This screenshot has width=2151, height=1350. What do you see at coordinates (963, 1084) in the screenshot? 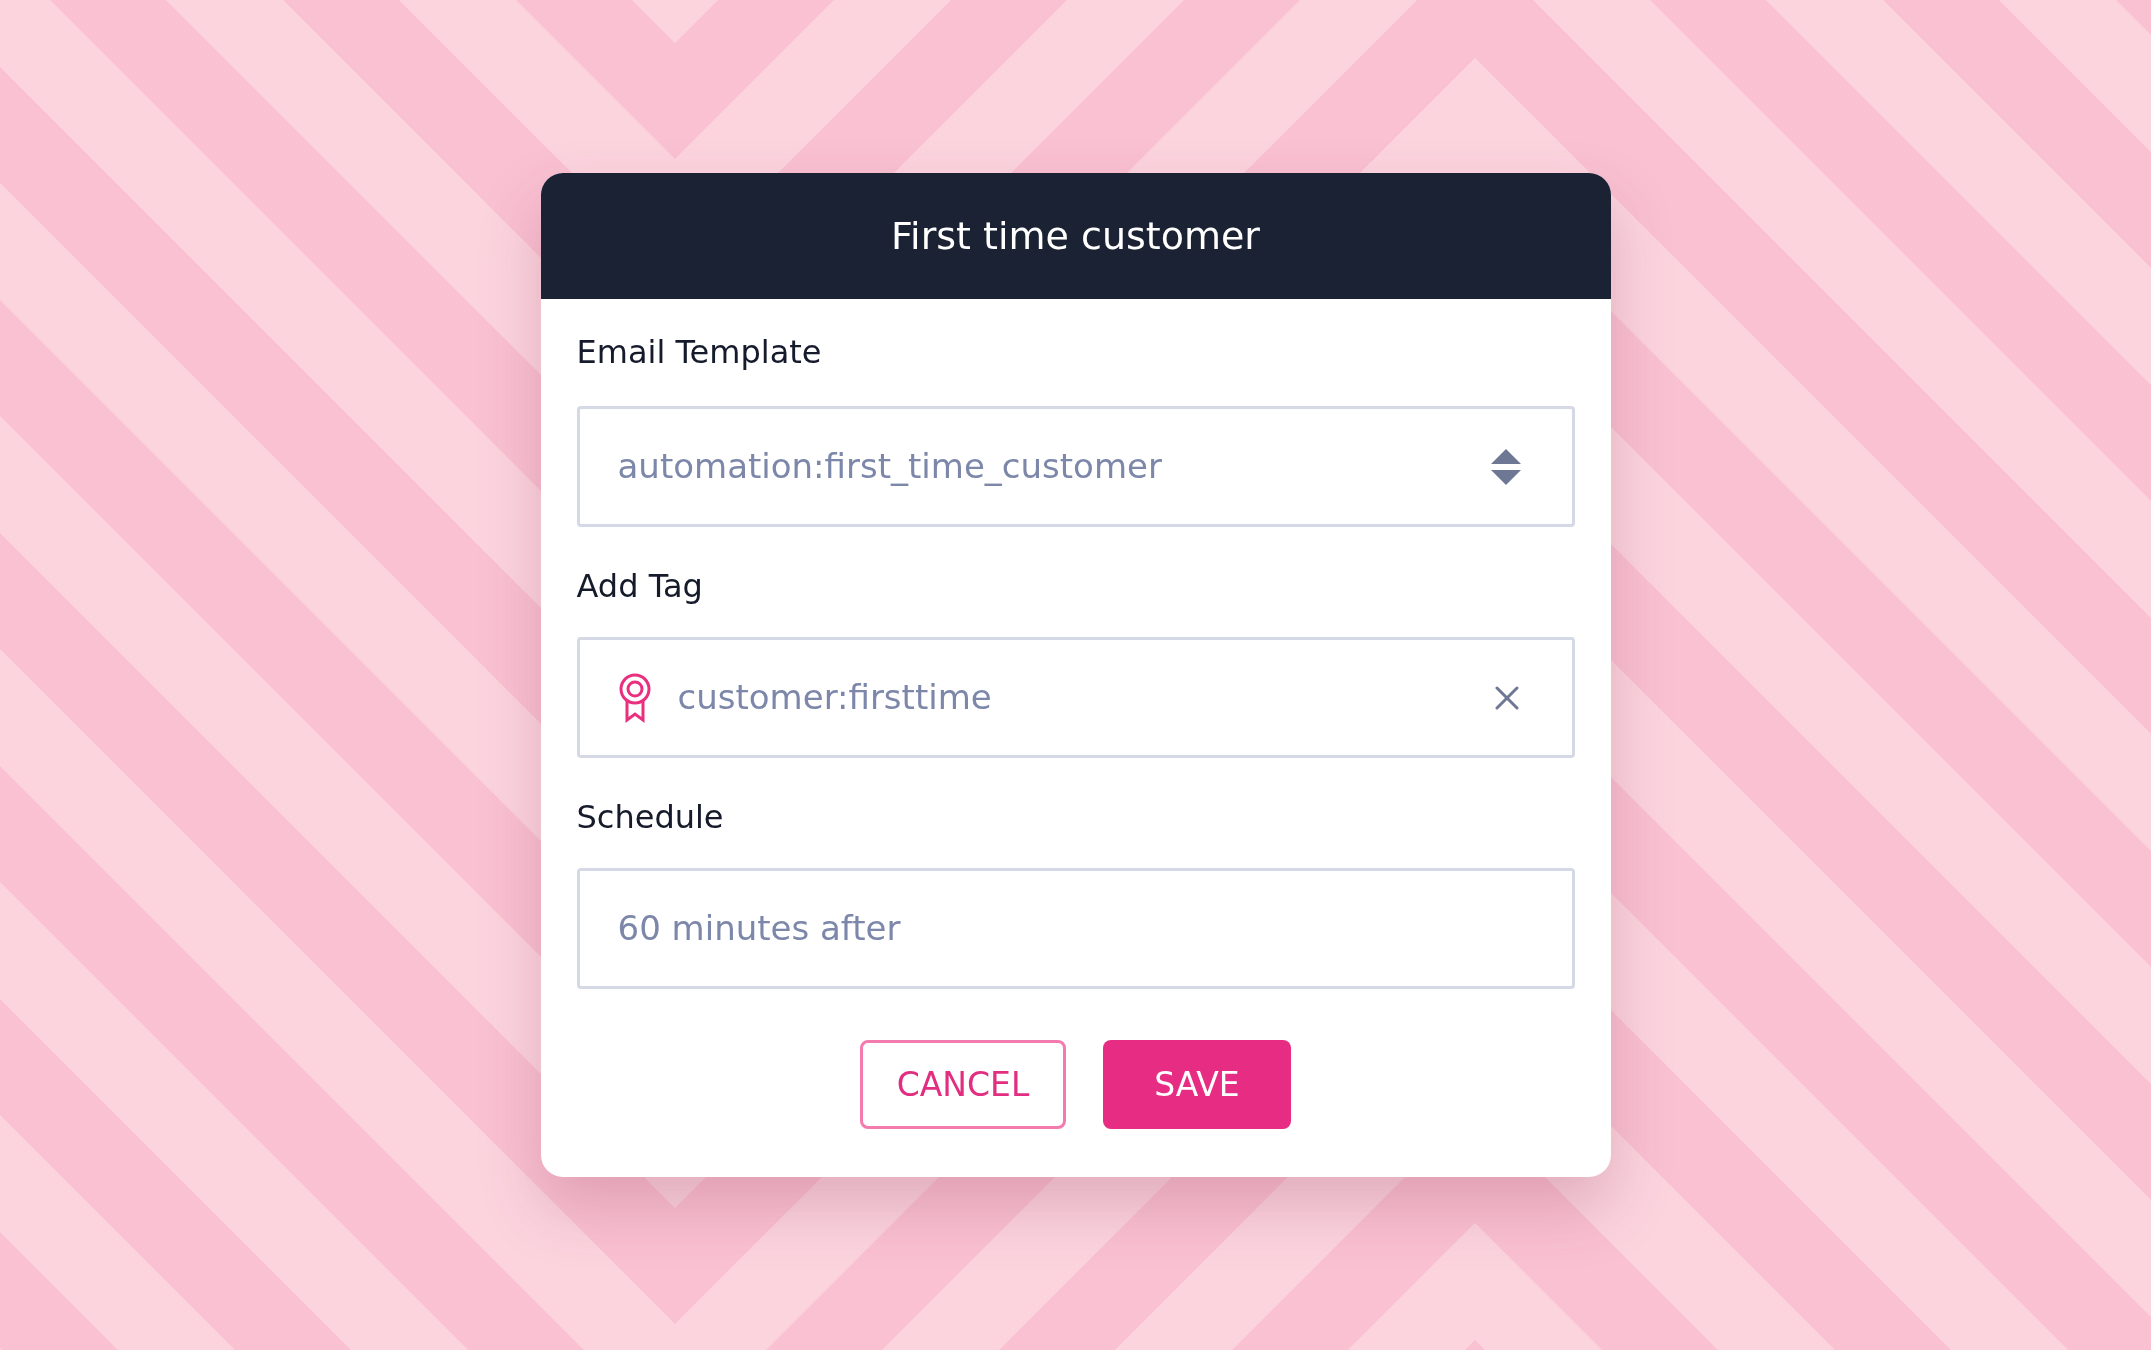
I see `cancel-button: CANCEL` at bounding box center [963, 1084].